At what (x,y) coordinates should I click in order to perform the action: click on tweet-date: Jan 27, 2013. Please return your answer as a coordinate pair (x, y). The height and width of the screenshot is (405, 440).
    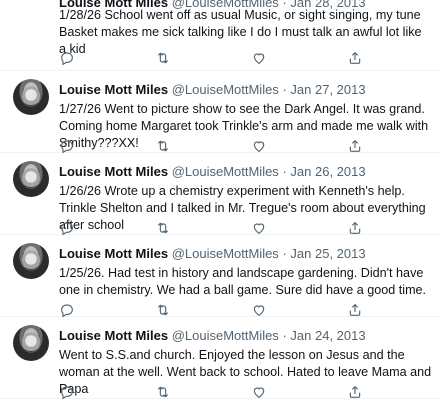
    Looking at the image, I should click on (327, 89).